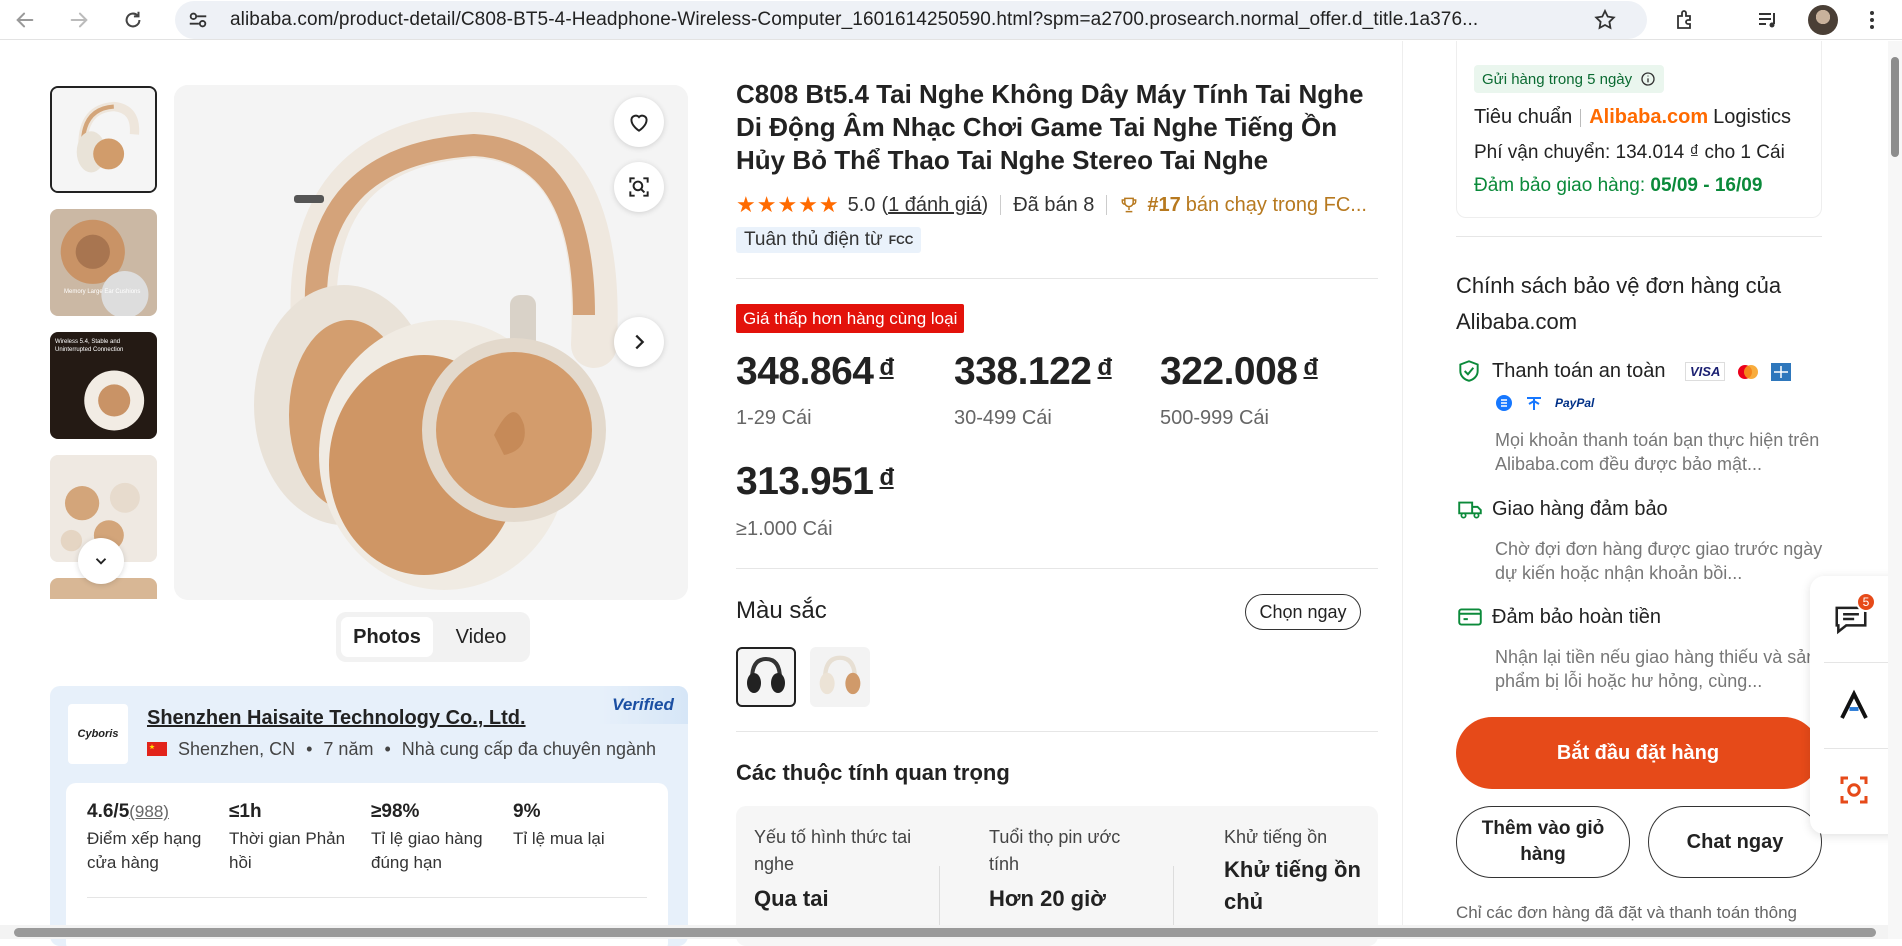 This screenshot has height=946, width=1902. I want to click on low-price-badge: Giá thấp hơn hàng cùng loại, so click(850, 318).